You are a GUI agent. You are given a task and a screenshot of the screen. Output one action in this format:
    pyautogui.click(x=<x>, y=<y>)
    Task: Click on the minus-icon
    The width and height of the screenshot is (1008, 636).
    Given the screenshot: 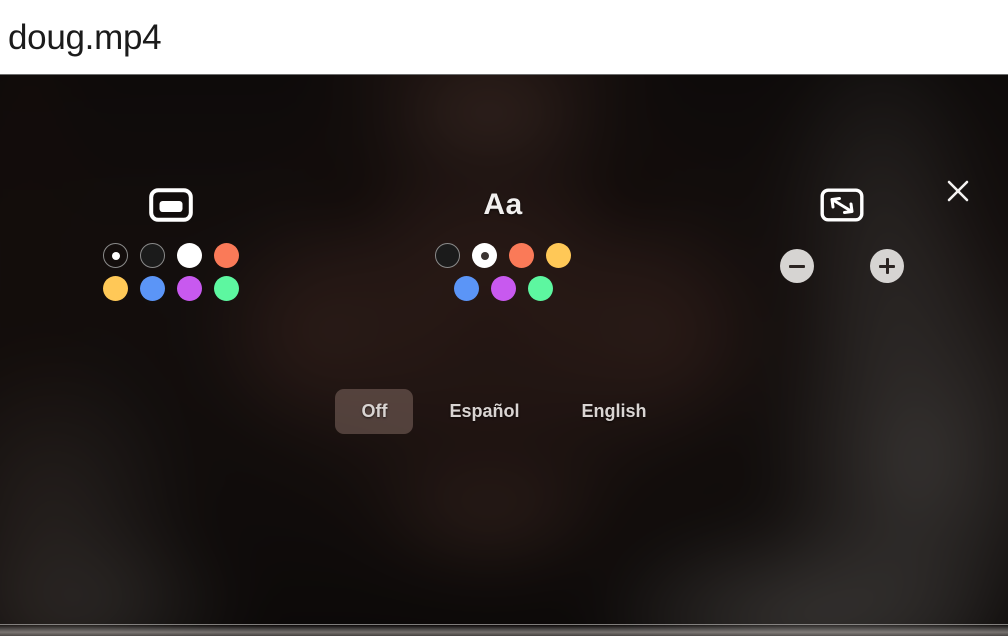 What is the action you would take?
    pyautogui.click(x=797, y=266)
    